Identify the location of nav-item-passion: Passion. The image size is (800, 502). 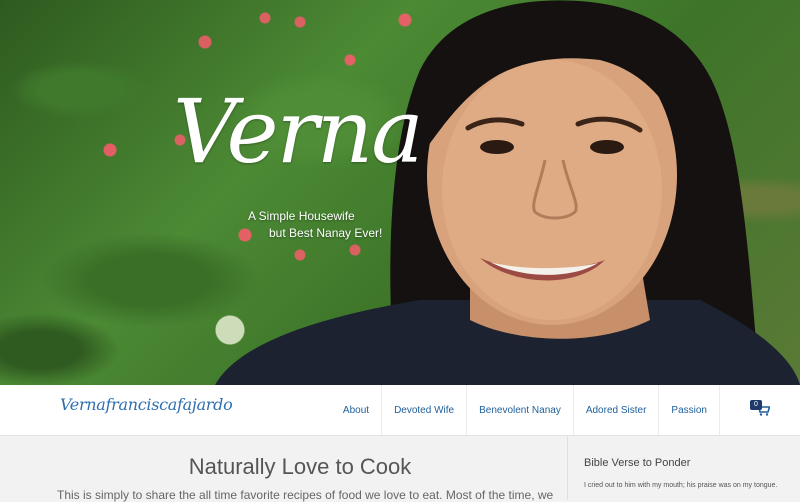
(688, 410).